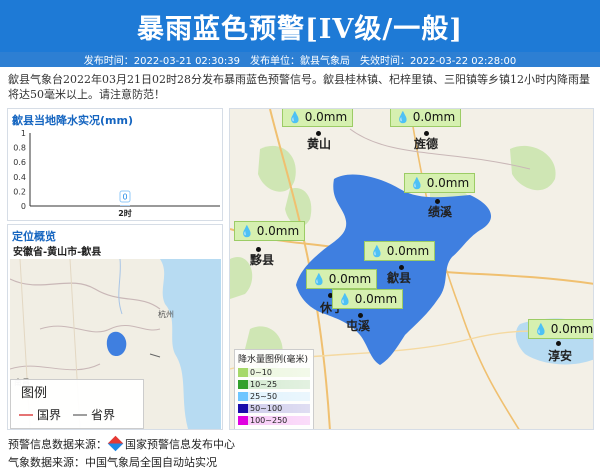 The width and height of the screenshot is (600, 471). Describe the element at coordinates (273, 360) in the screenshot. I see `rainfall-legend-title: 降水量图例(毫米)` at that location.